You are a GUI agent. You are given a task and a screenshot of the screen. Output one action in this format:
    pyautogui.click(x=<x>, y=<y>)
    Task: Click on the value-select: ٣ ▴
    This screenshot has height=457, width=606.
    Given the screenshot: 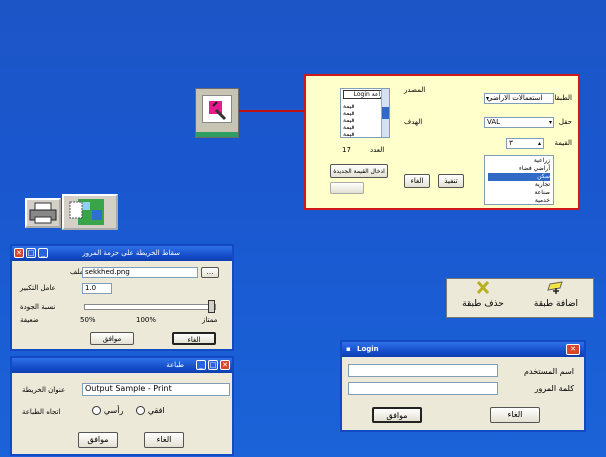 What is the action you would take?
    pyautogui.click(x=525, y=143)
    